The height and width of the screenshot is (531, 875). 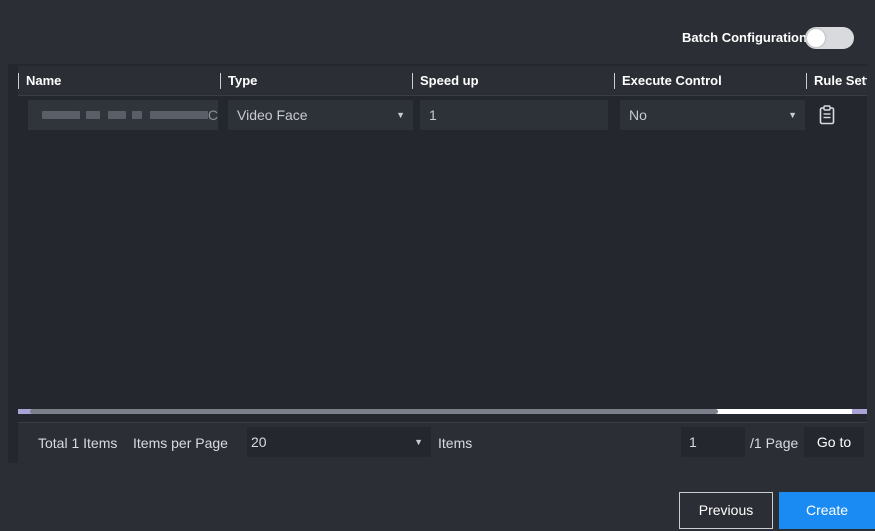 What do you see at coordinates (437, 34) in the screenshot?
I see `panel-toolbar: Batch Configuration` at bounding box center [437, 34].